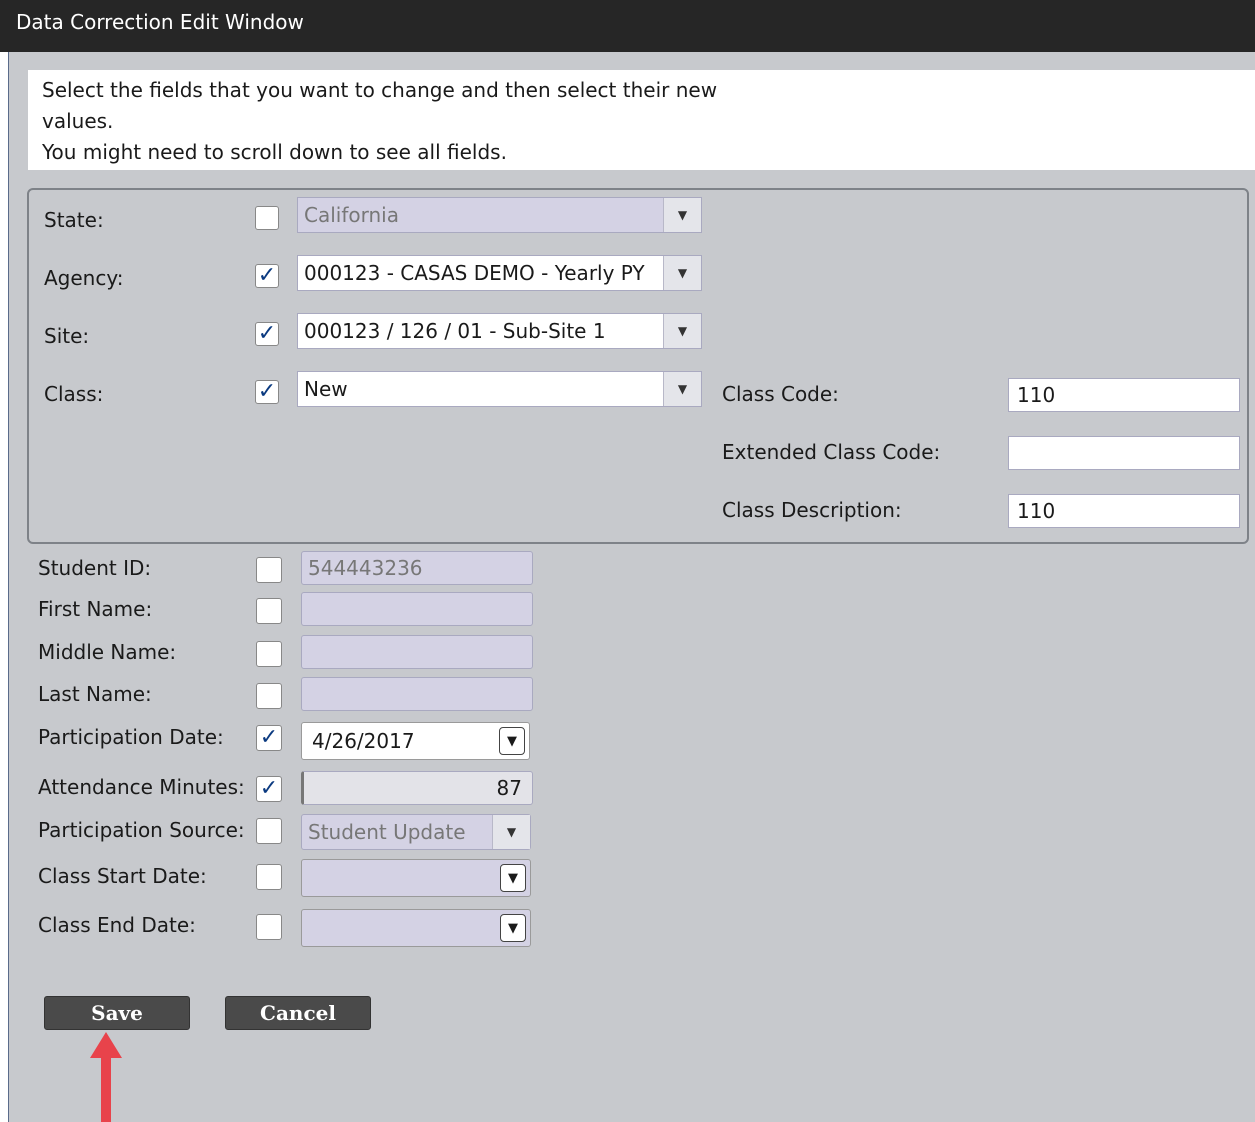 This screenshot has height=1122, width=1255. Describe the element at coordinates (95, 609) in the screenshot. I see `first-name-label: First Name:` at that location.